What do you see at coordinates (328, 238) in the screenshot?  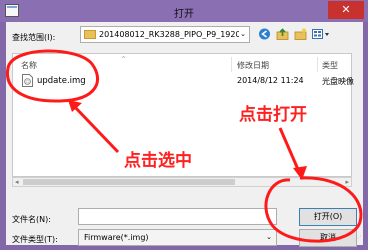 I see `cancel-button: 取消` at bounding box center [328, 238].